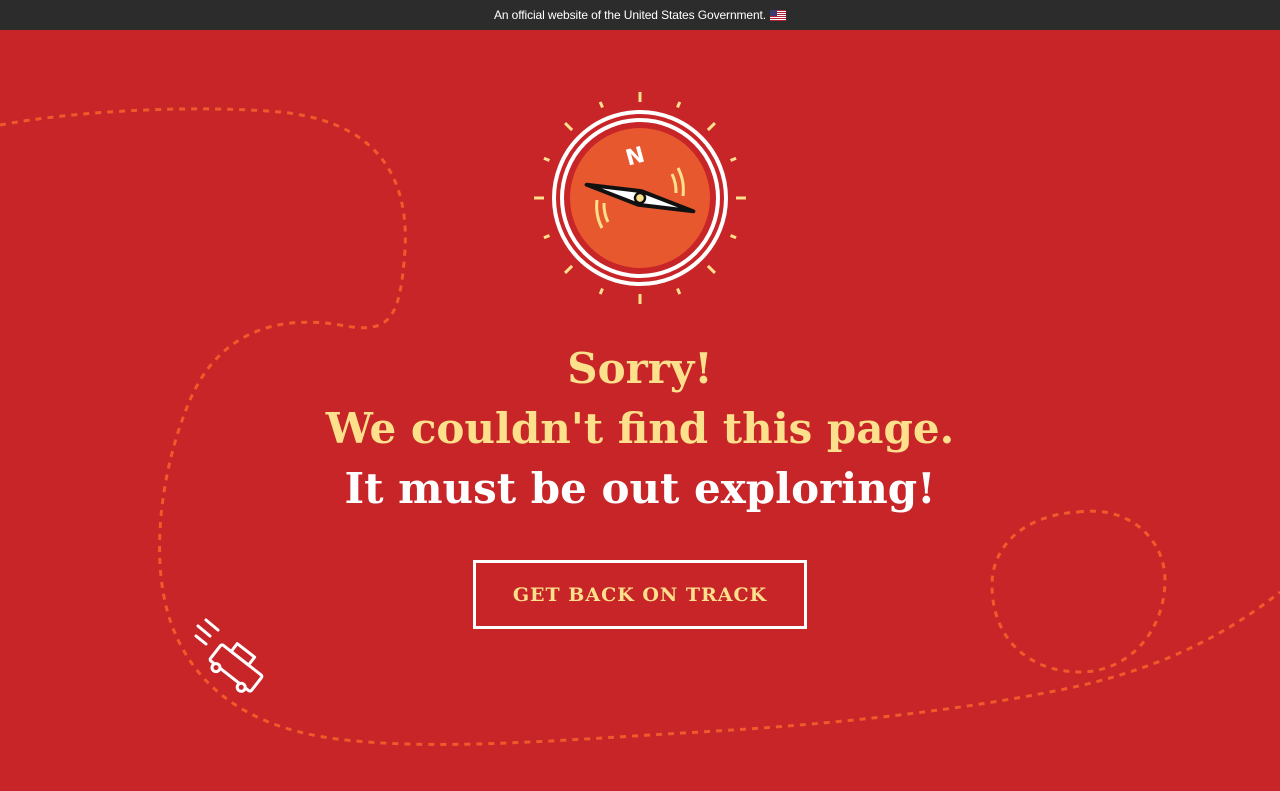 The height and width of the screenshot is (791, 1280). Describe the element at coordinates (640, 368) in the screenshot. I see `sorry-heading: Sorry!` at that location.